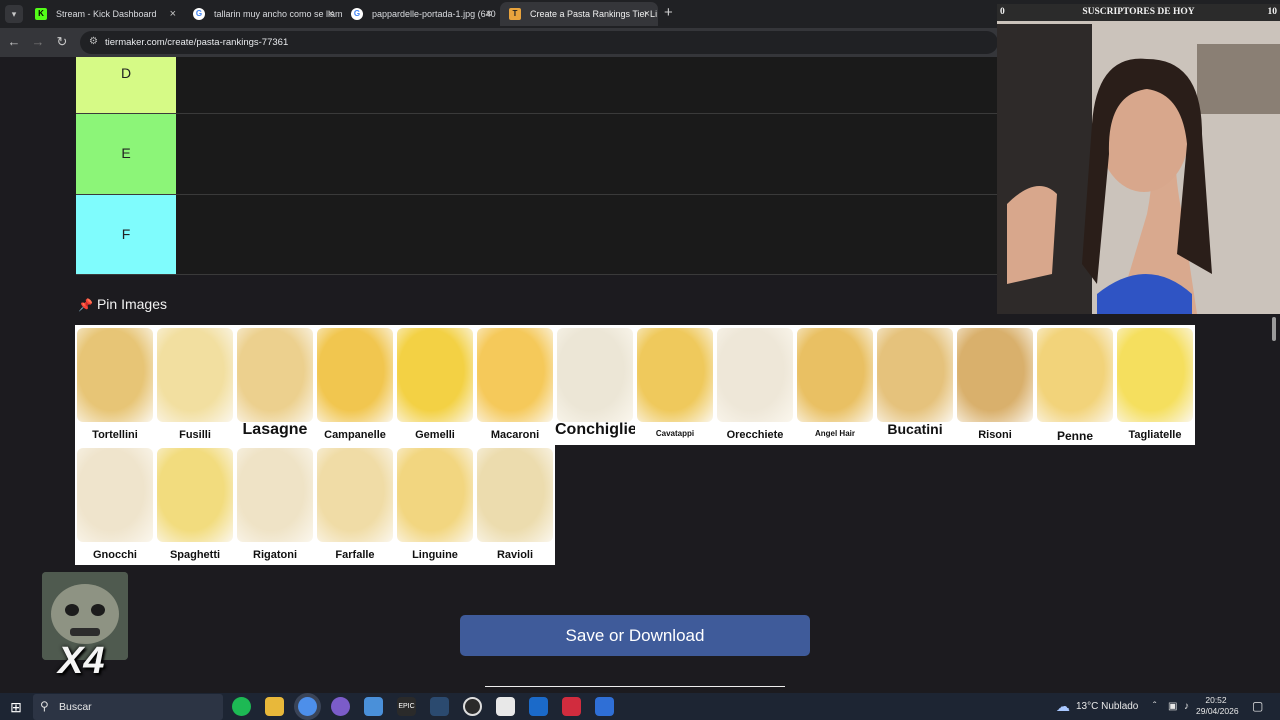 The width and height of the screenshot is (1280, 720). Describe the element at coordinates (1172, 706) in the screenshot. I see `network-icon: ▣` at that location.